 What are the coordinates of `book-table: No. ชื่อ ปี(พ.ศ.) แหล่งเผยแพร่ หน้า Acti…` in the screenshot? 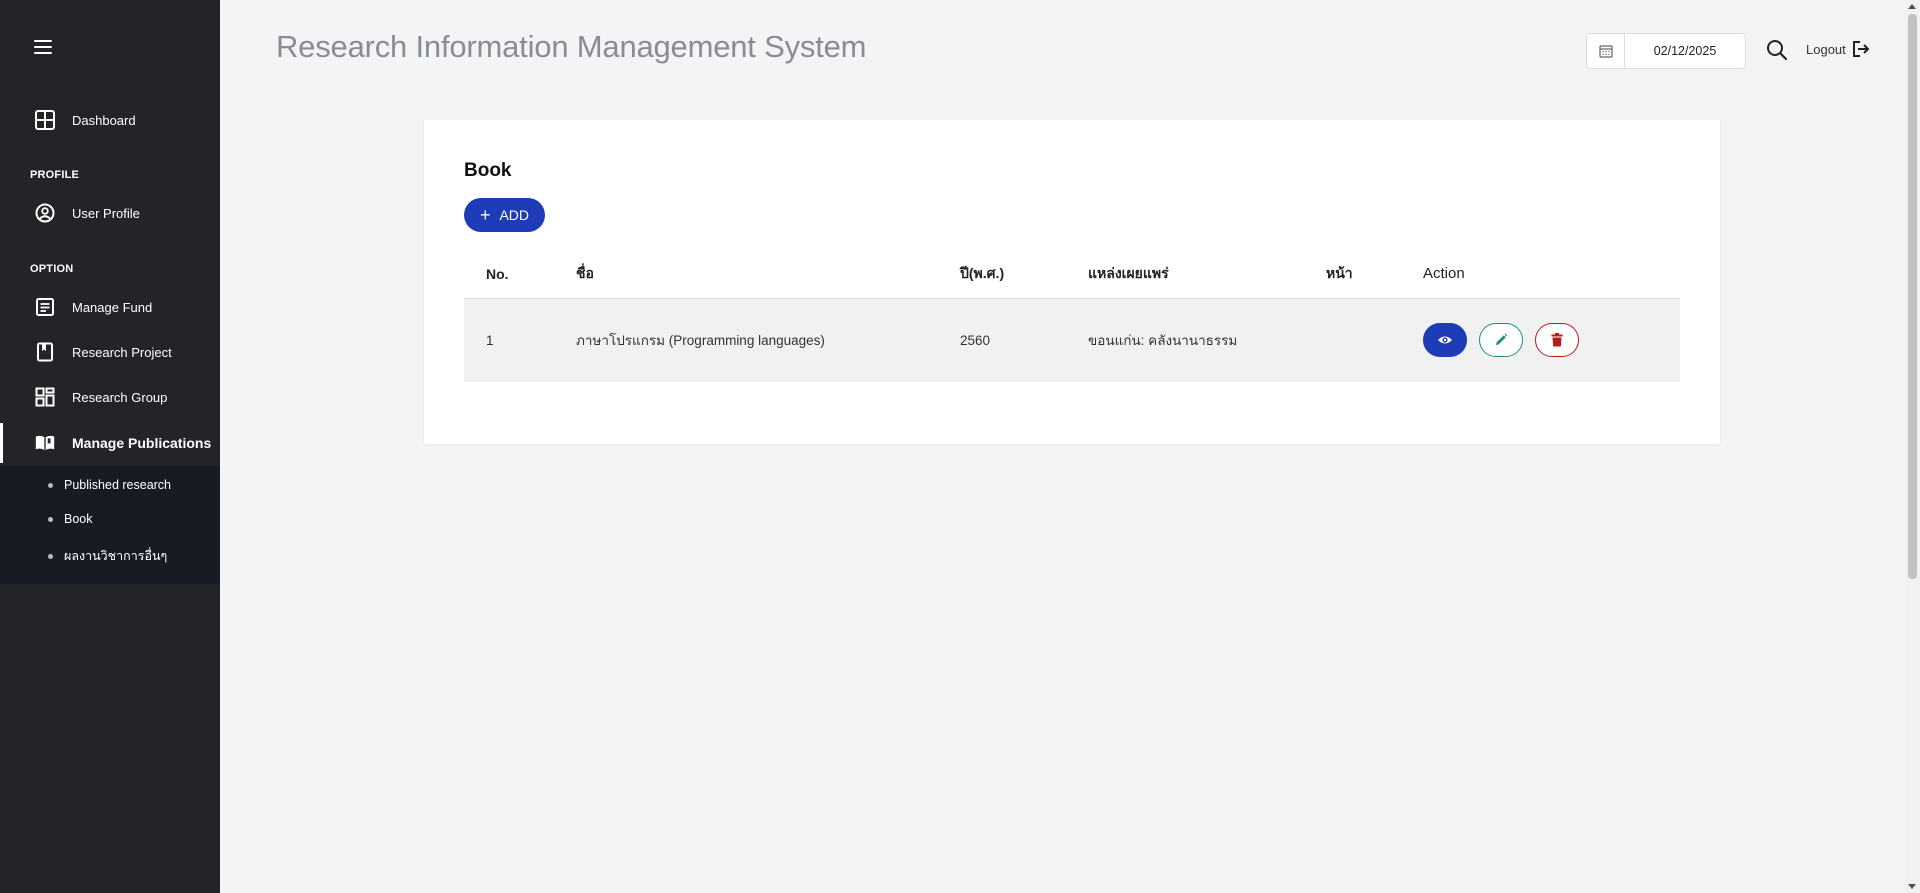 It's located at (1072, 316).